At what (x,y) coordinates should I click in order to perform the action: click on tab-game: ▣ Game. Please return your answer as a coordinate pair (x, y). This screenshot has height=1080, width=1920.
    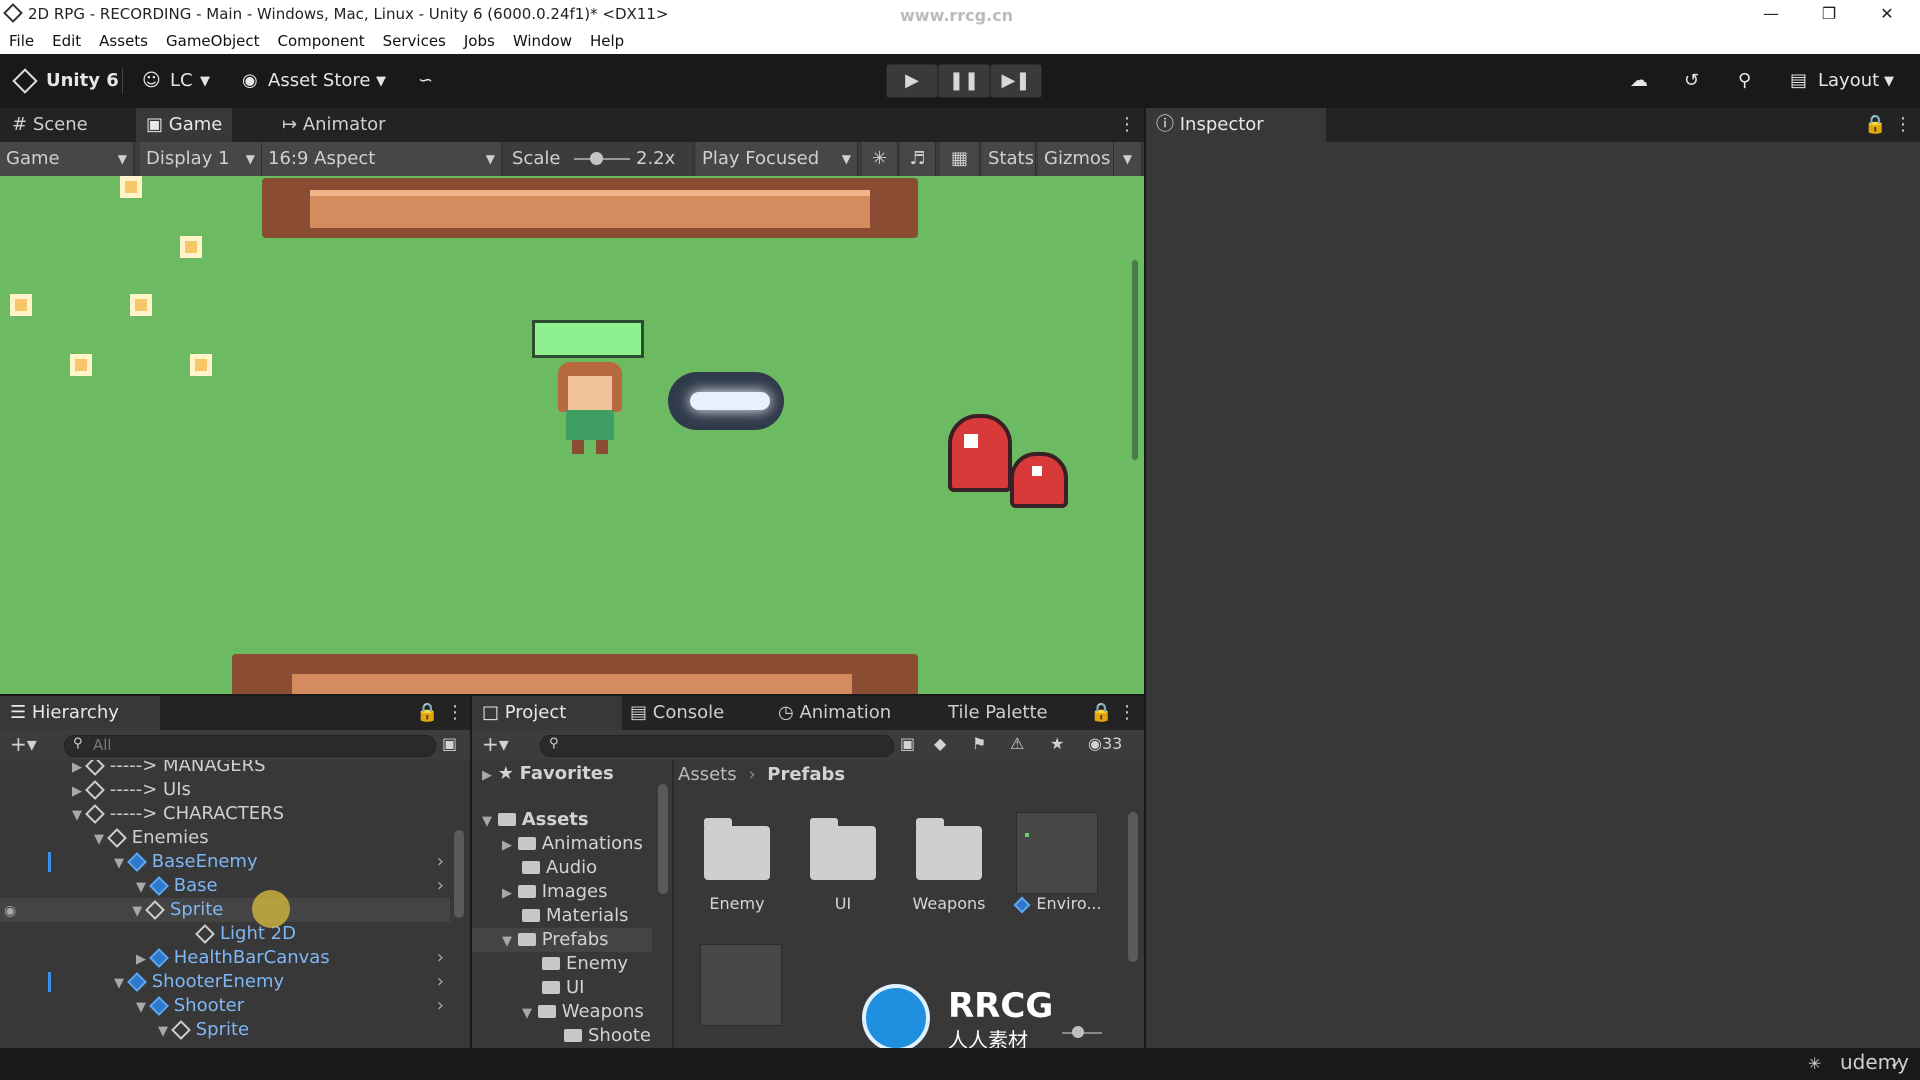
    Looking at the image, I should click on (184, 125).